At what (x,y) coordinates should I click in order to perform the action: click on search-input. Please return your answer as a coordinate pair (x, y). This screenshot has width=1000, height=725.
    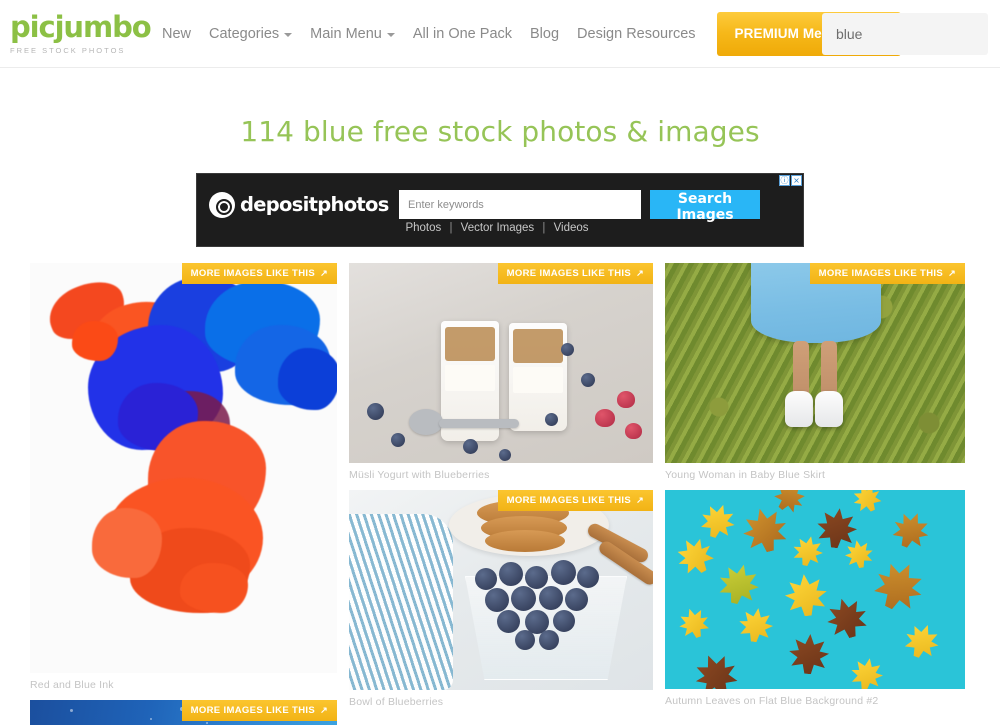
    Looking at the image, I should click on (911, 34).